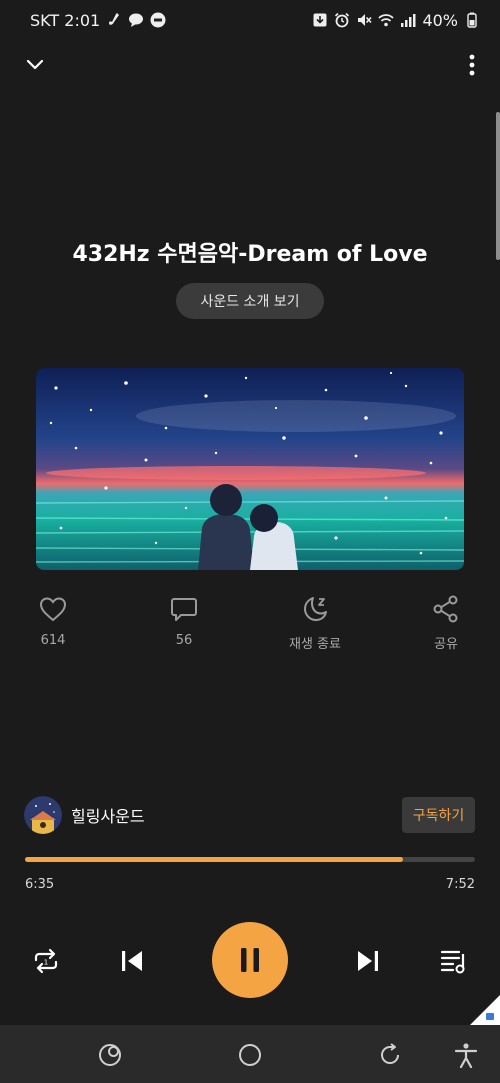 The image size is (500, 1083). I want to click on carrier-time: SKT 2:01, so click(65, 20).